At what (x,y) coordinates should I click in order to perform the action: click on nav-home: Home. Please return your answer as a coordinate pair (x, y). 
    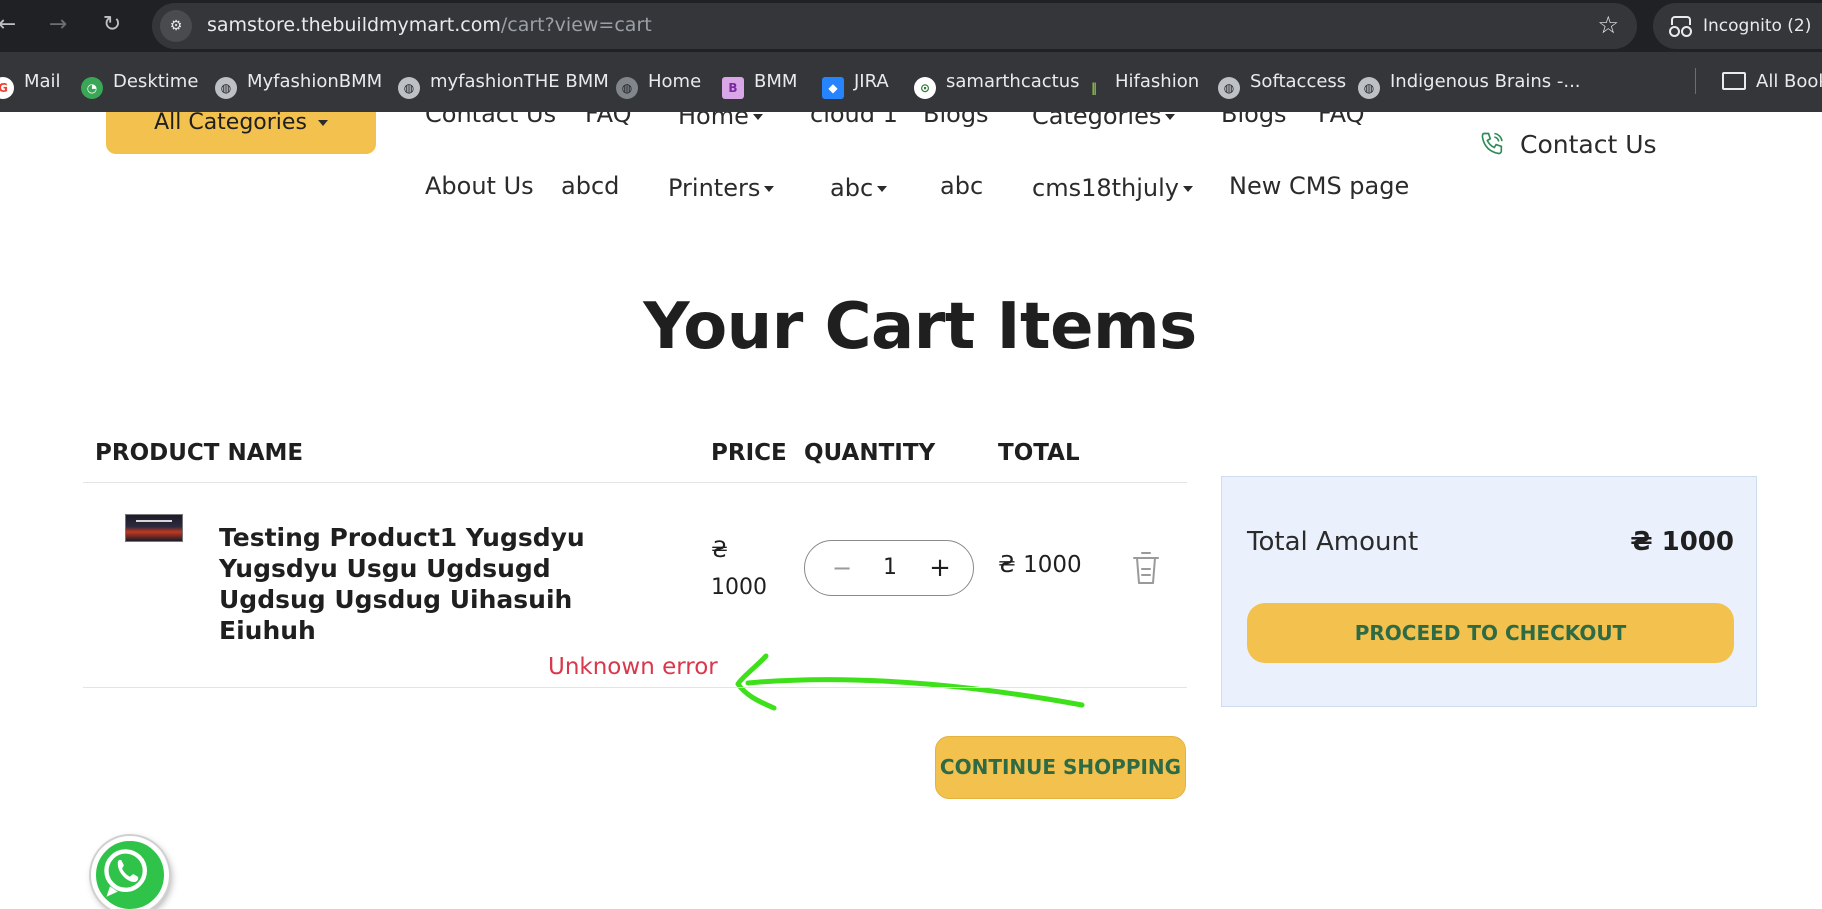
    Looking at the image, I should click on (720, 121).